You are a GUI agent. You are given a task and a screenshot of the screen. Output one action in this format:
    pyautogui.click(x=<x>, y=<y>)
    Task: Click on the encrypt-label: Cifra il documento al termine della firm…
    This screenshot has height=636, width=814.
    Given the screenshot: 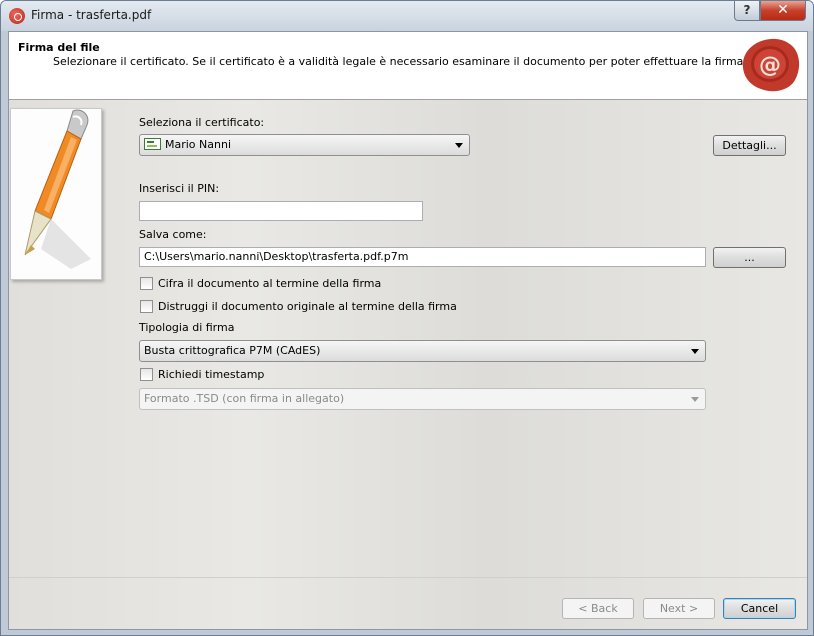 What is the action you would take?
    pyautogui.click(x=269, y=283)
    